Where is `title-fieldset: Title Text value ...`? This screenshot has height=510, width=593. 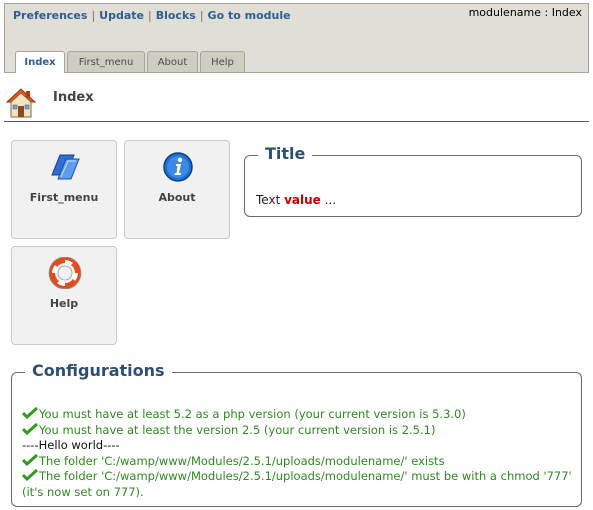 title-fieldset: Title Text value ... is located at coordinates (413, 180).